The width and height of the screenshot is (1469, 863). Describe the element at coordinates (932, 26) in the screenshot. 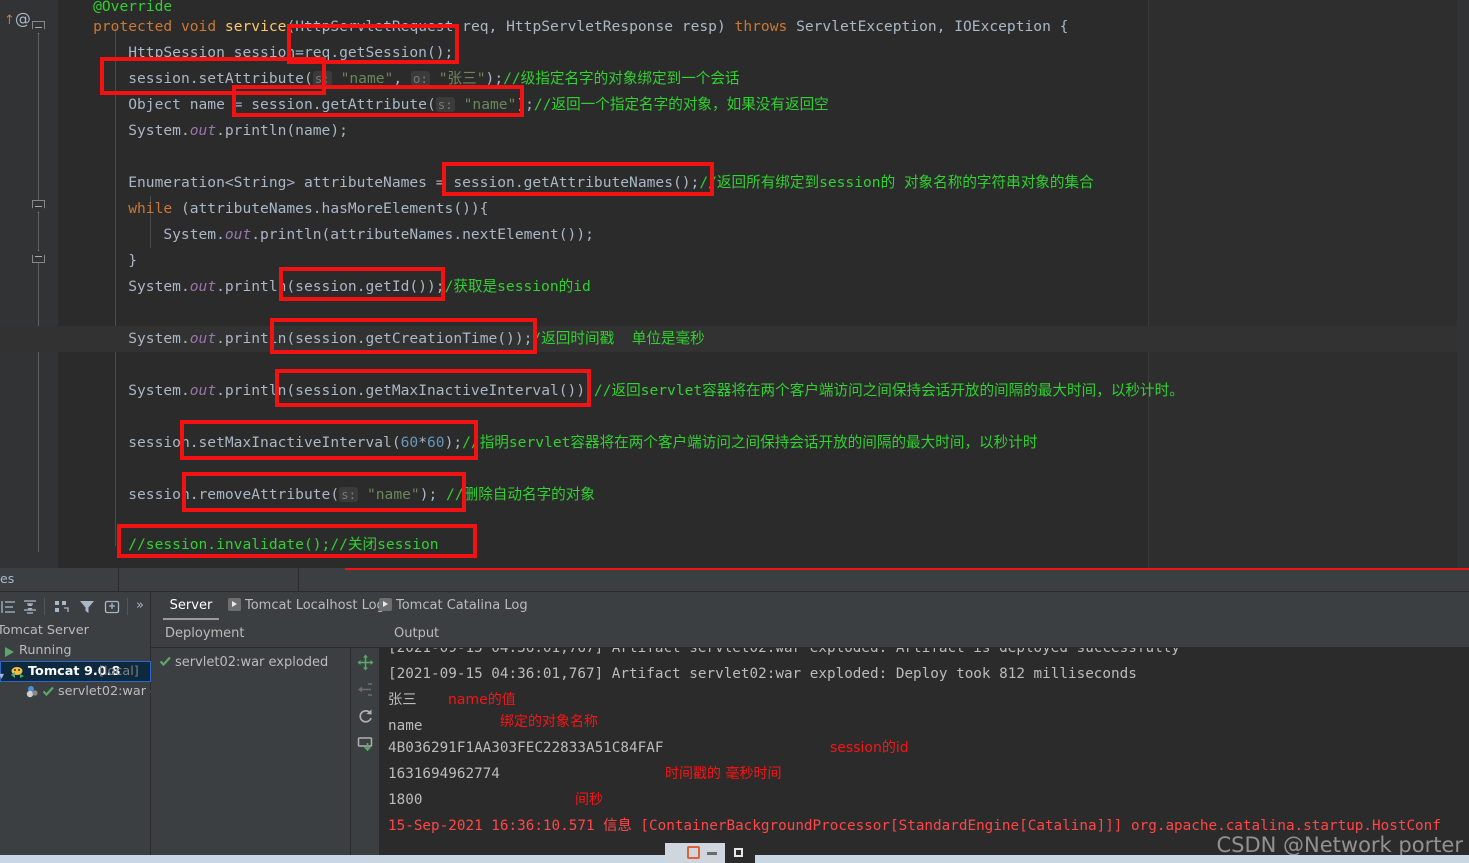

I see `code-token: ServletException, IOException {` at that location.